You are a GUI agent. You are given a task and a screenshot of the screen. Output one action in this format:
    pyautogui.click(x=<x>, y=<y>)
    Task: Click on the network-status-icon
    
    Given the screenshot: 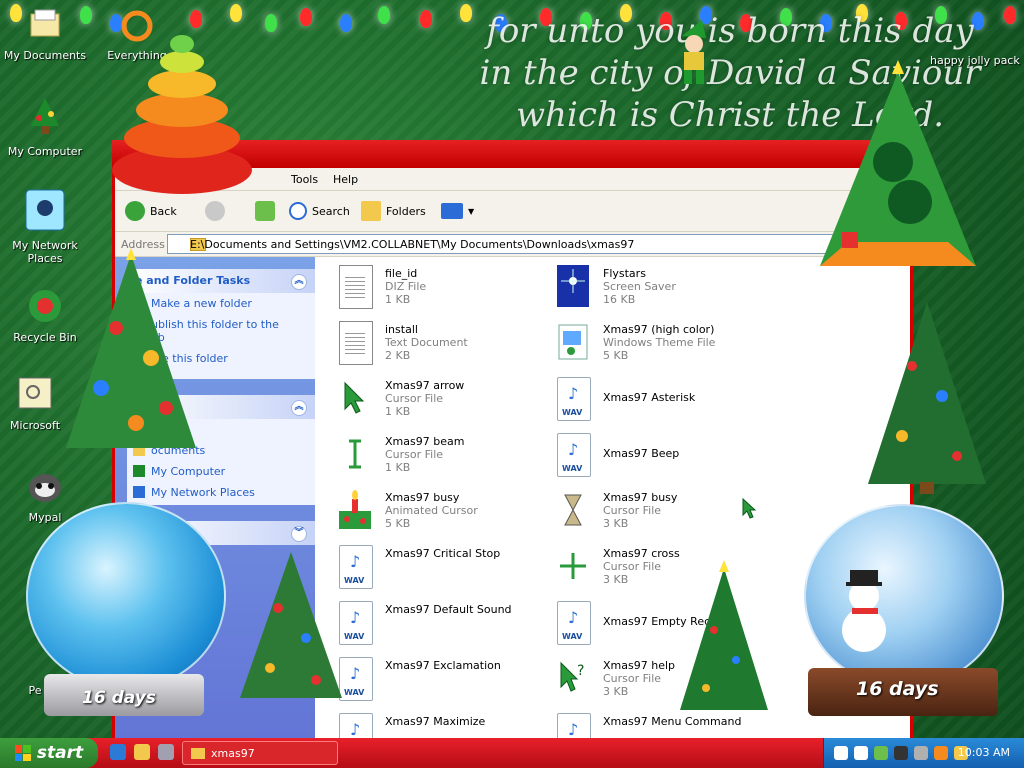 What is the action you would take?
    pyautogui.click(x=881, y=753)
    